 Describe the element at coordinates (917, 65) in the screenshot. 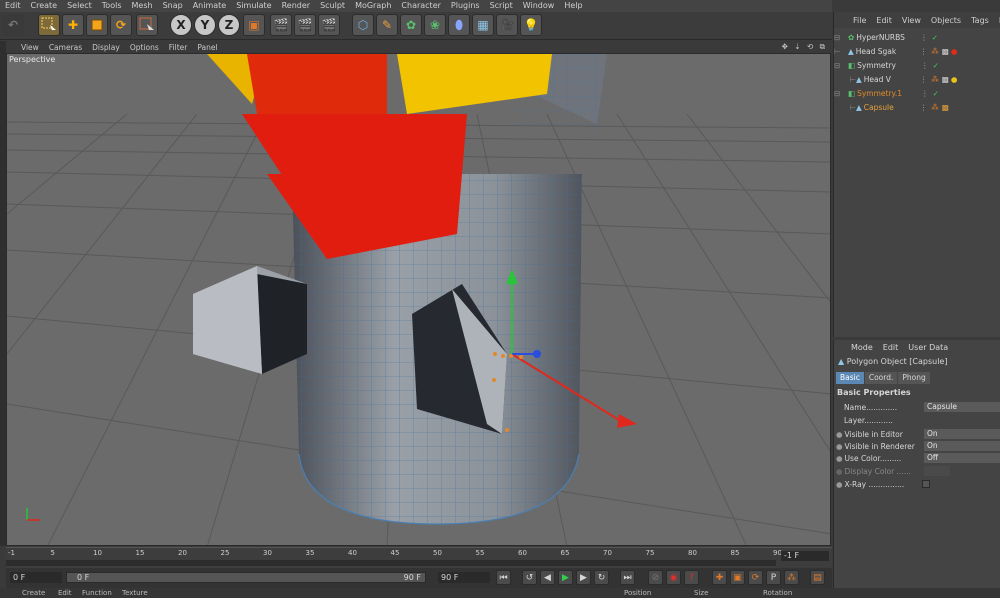

I see `object-row-symmetry: ⊟ ◧ Symmetry ⋮ ✓` at that location.